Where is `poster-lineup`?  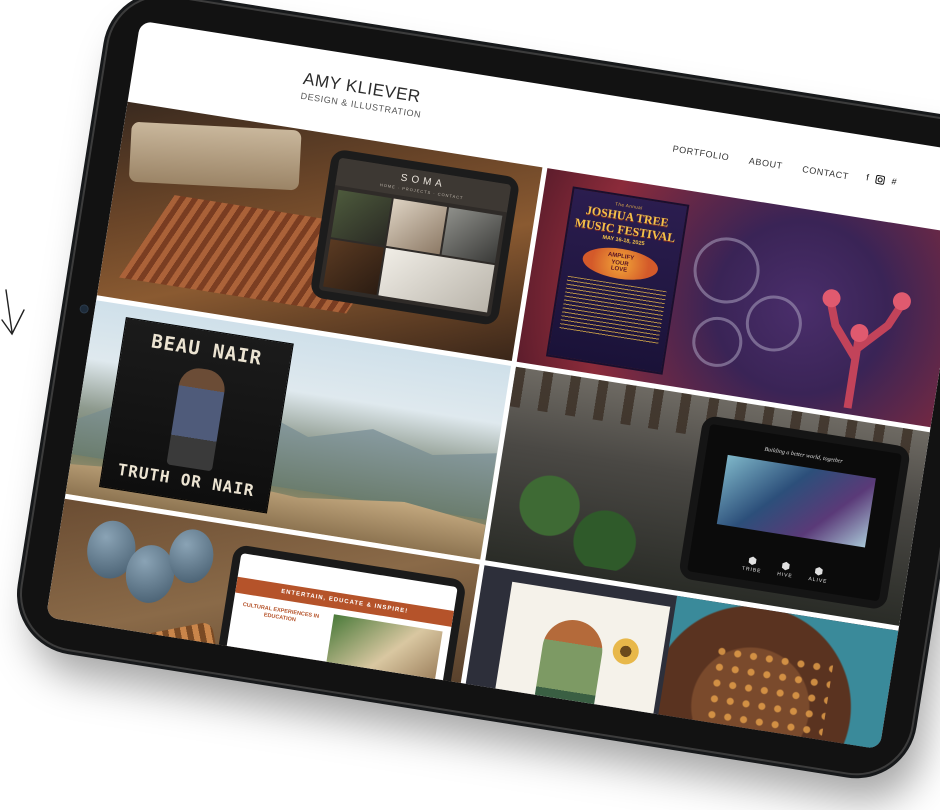
poster-lineup is located at coordinates (612, 310).